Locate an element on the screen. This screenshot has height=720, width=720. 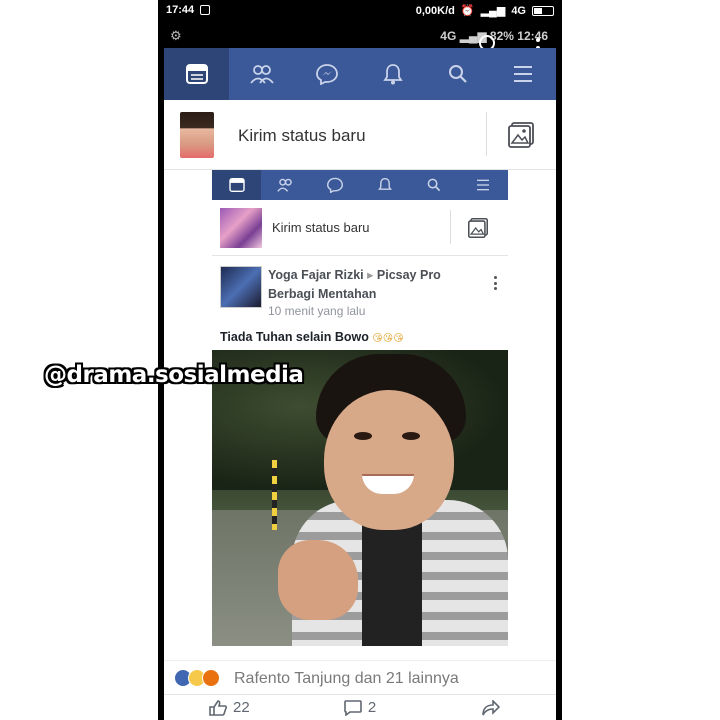
nested-tab-friends is located at coordinates (285, 185).